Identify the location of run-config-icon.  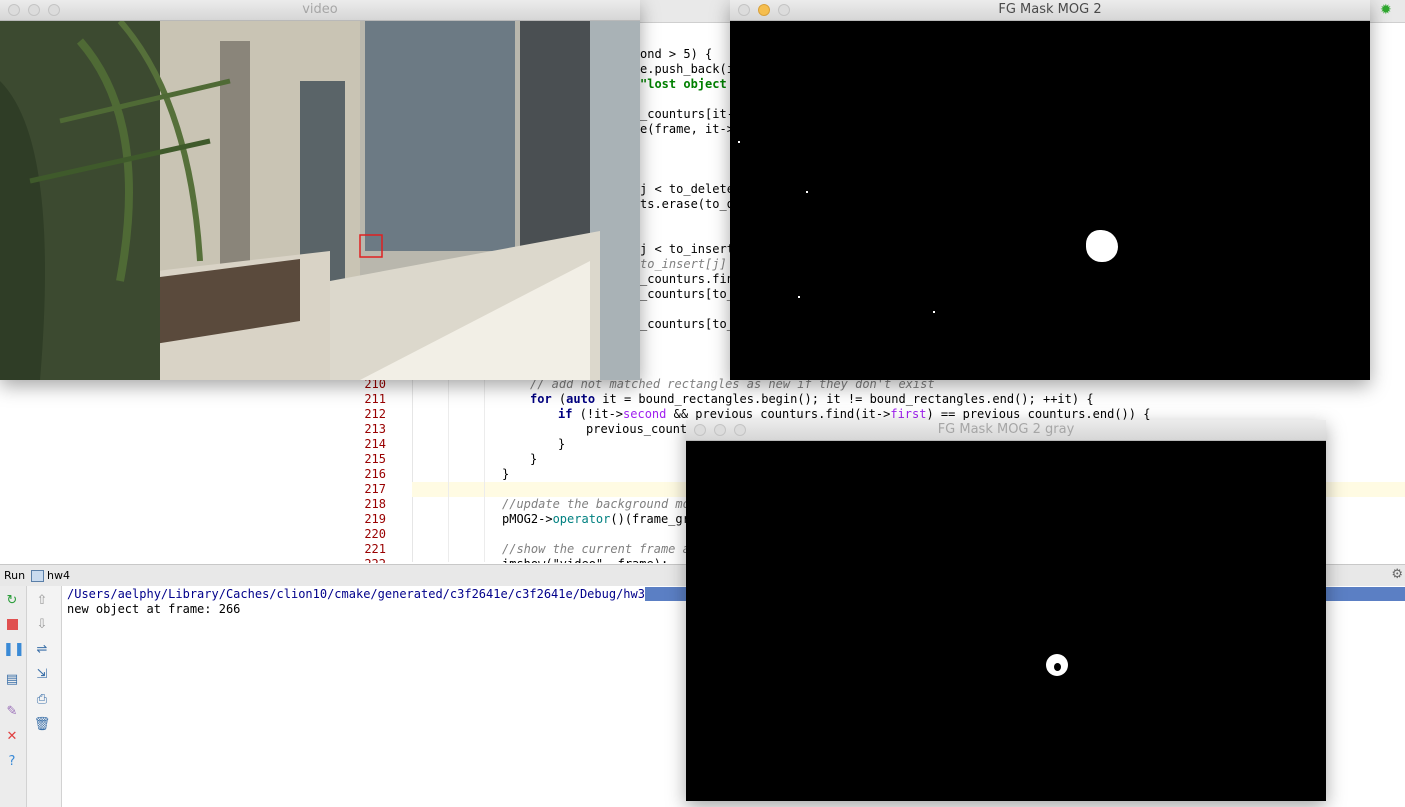
(37, 576).